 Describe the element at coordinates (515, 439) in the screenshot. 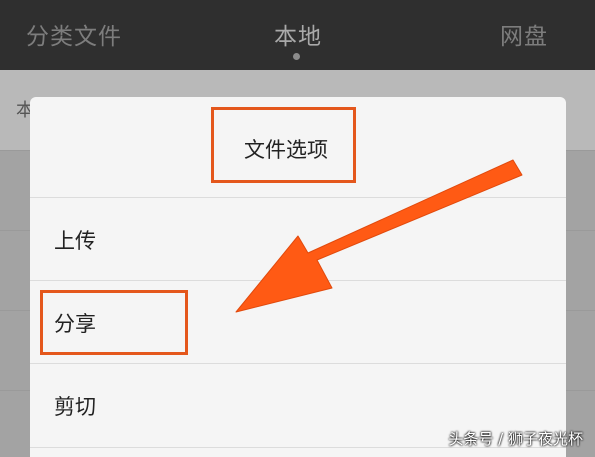

I see `watermark: 头条号 / 狮子夜光杯` at that location.